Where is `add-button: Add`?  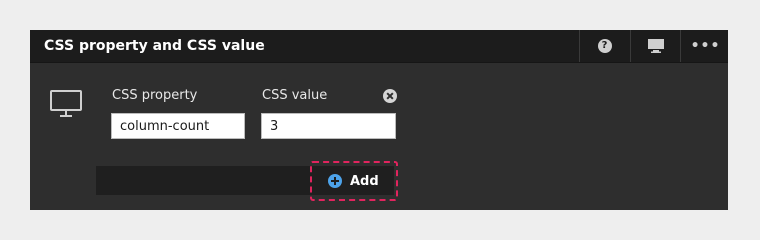 add-button: Add is located at coordinates (354, 181).